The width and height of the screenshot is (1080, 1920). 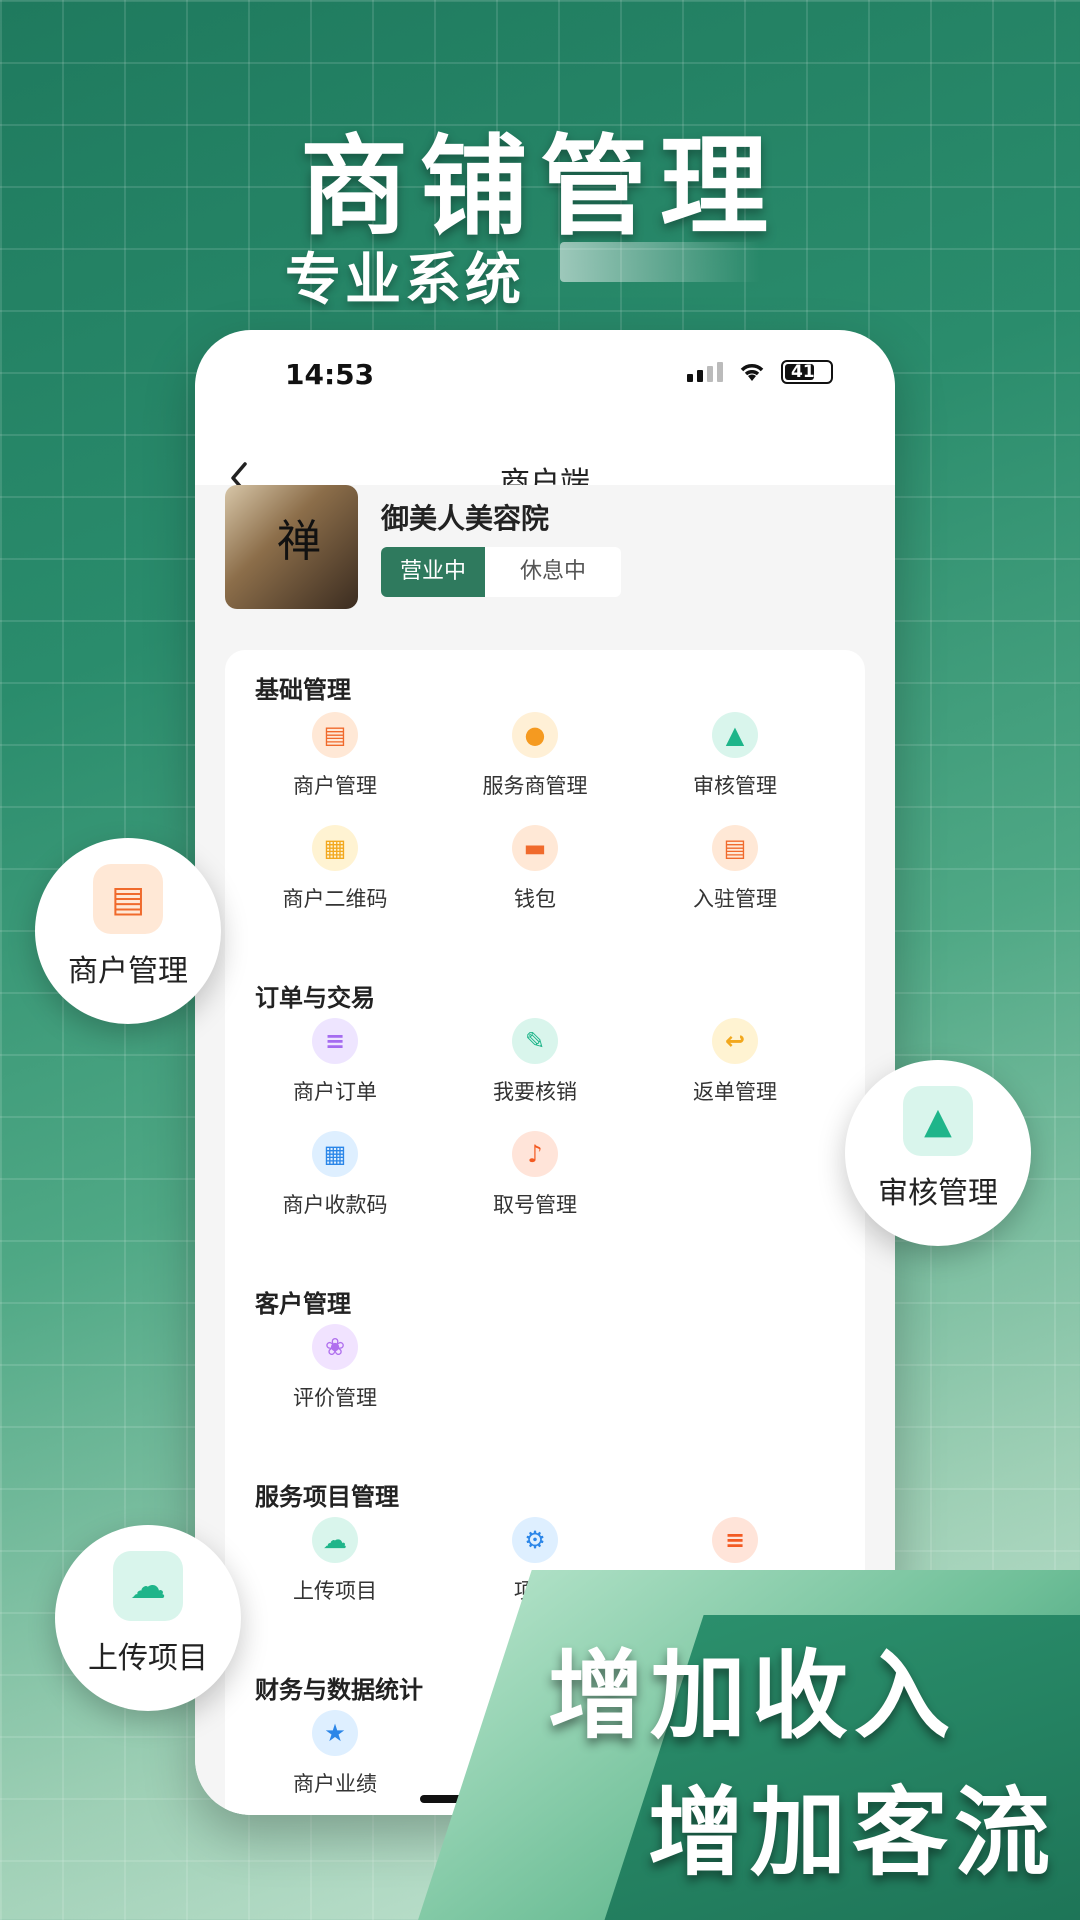 I want to click on promo-subline: 专业系统, so click(x=405, y=280).